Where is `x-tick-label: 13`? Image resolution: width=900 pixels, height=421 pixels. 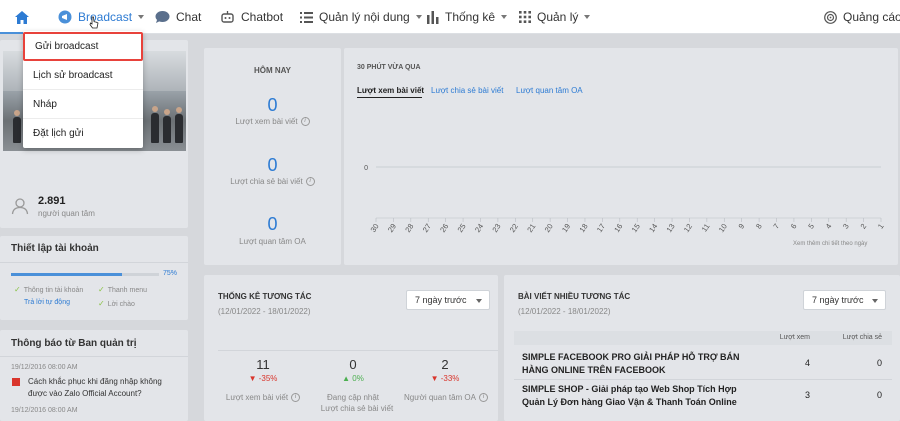
x-tick-label: 13 is located at coordinates (671, 228).